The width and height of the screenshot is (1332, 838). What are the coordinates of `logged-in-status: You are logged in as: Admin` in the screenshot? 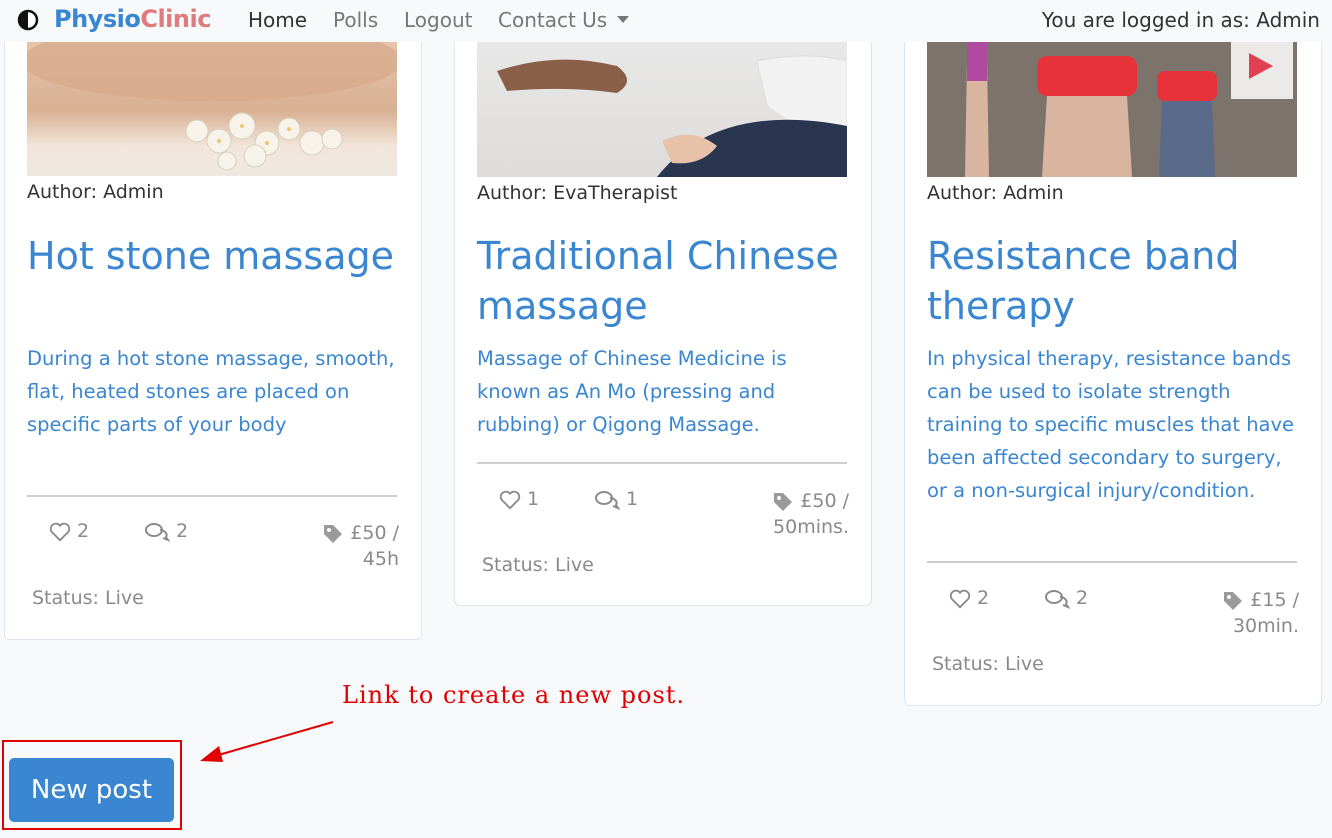 It's located at (1180, 20).